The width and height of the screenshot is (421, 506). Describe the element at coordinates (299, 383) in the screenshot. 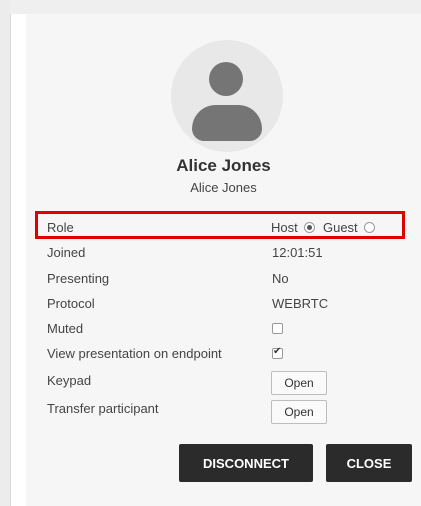

I see `keypad-open-button: Open` at that location.